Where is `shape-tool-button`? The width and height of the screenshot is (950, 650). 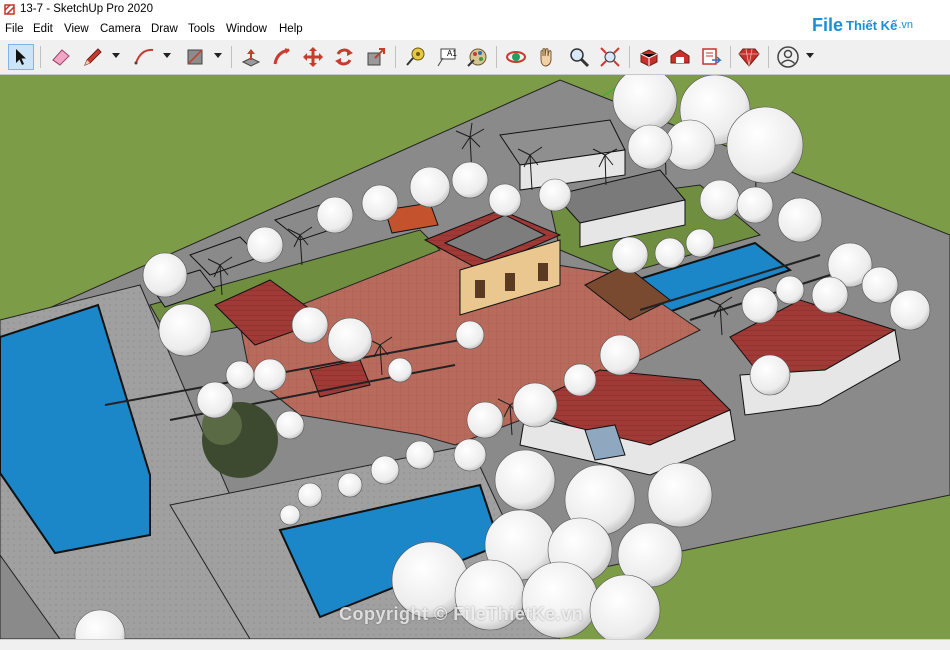
shape-tool-button is located at coordinates (195, 57).